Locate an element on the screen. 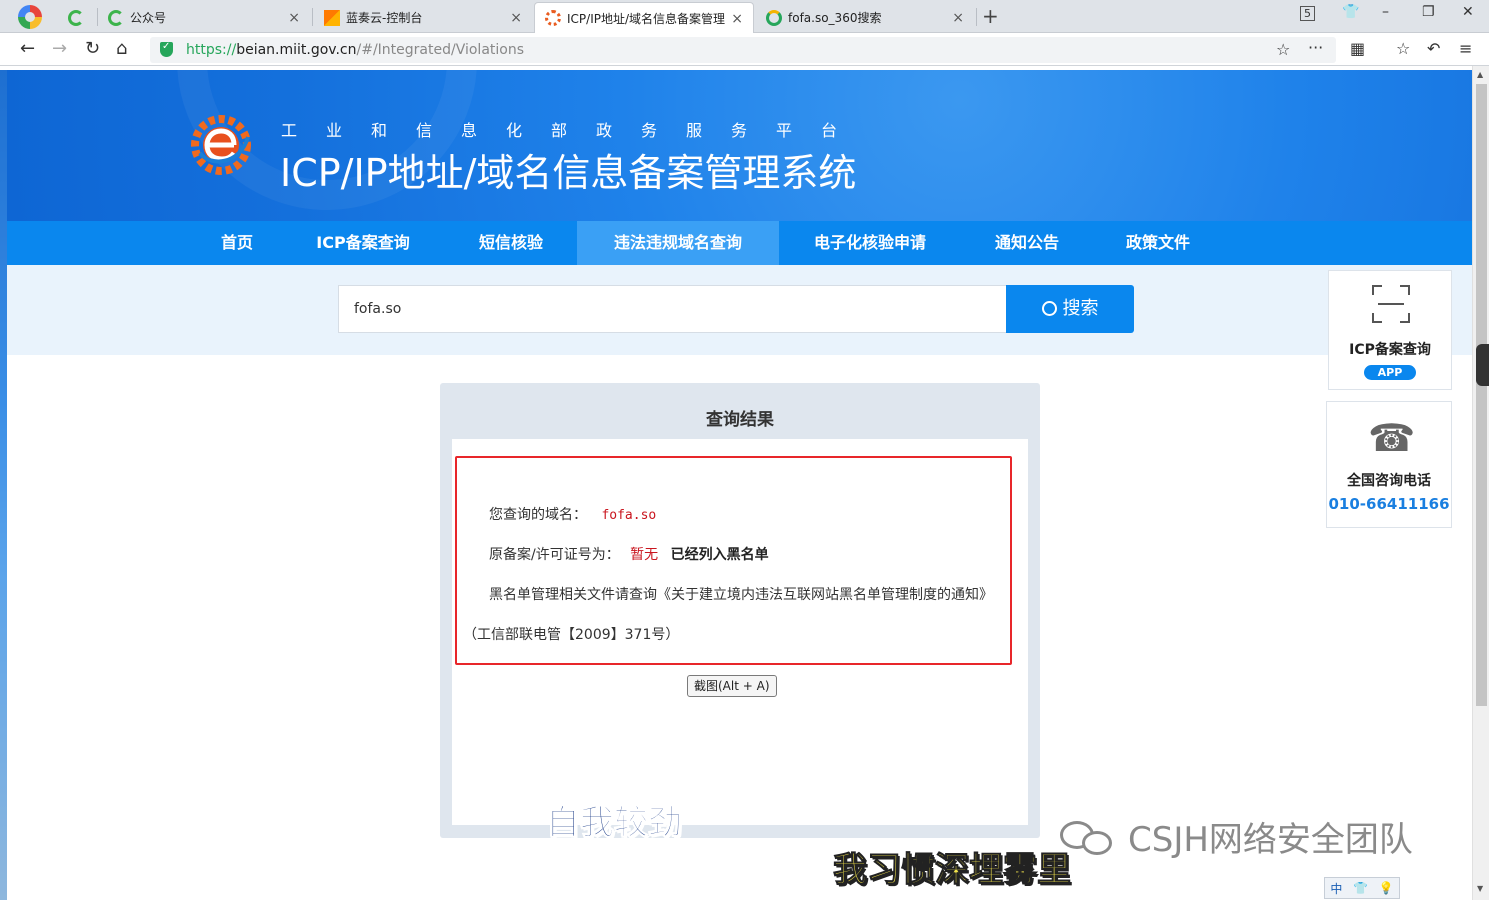 The image size is (1489, 900). browser-logo-icon is located at coordinates (30, 17).